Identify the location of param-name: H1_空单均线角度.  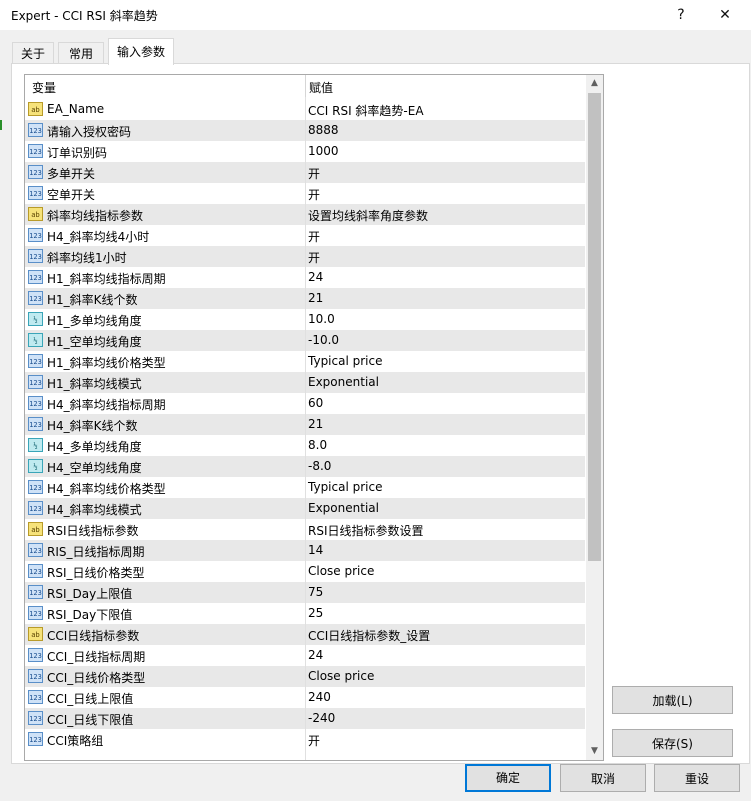
(94, 342).